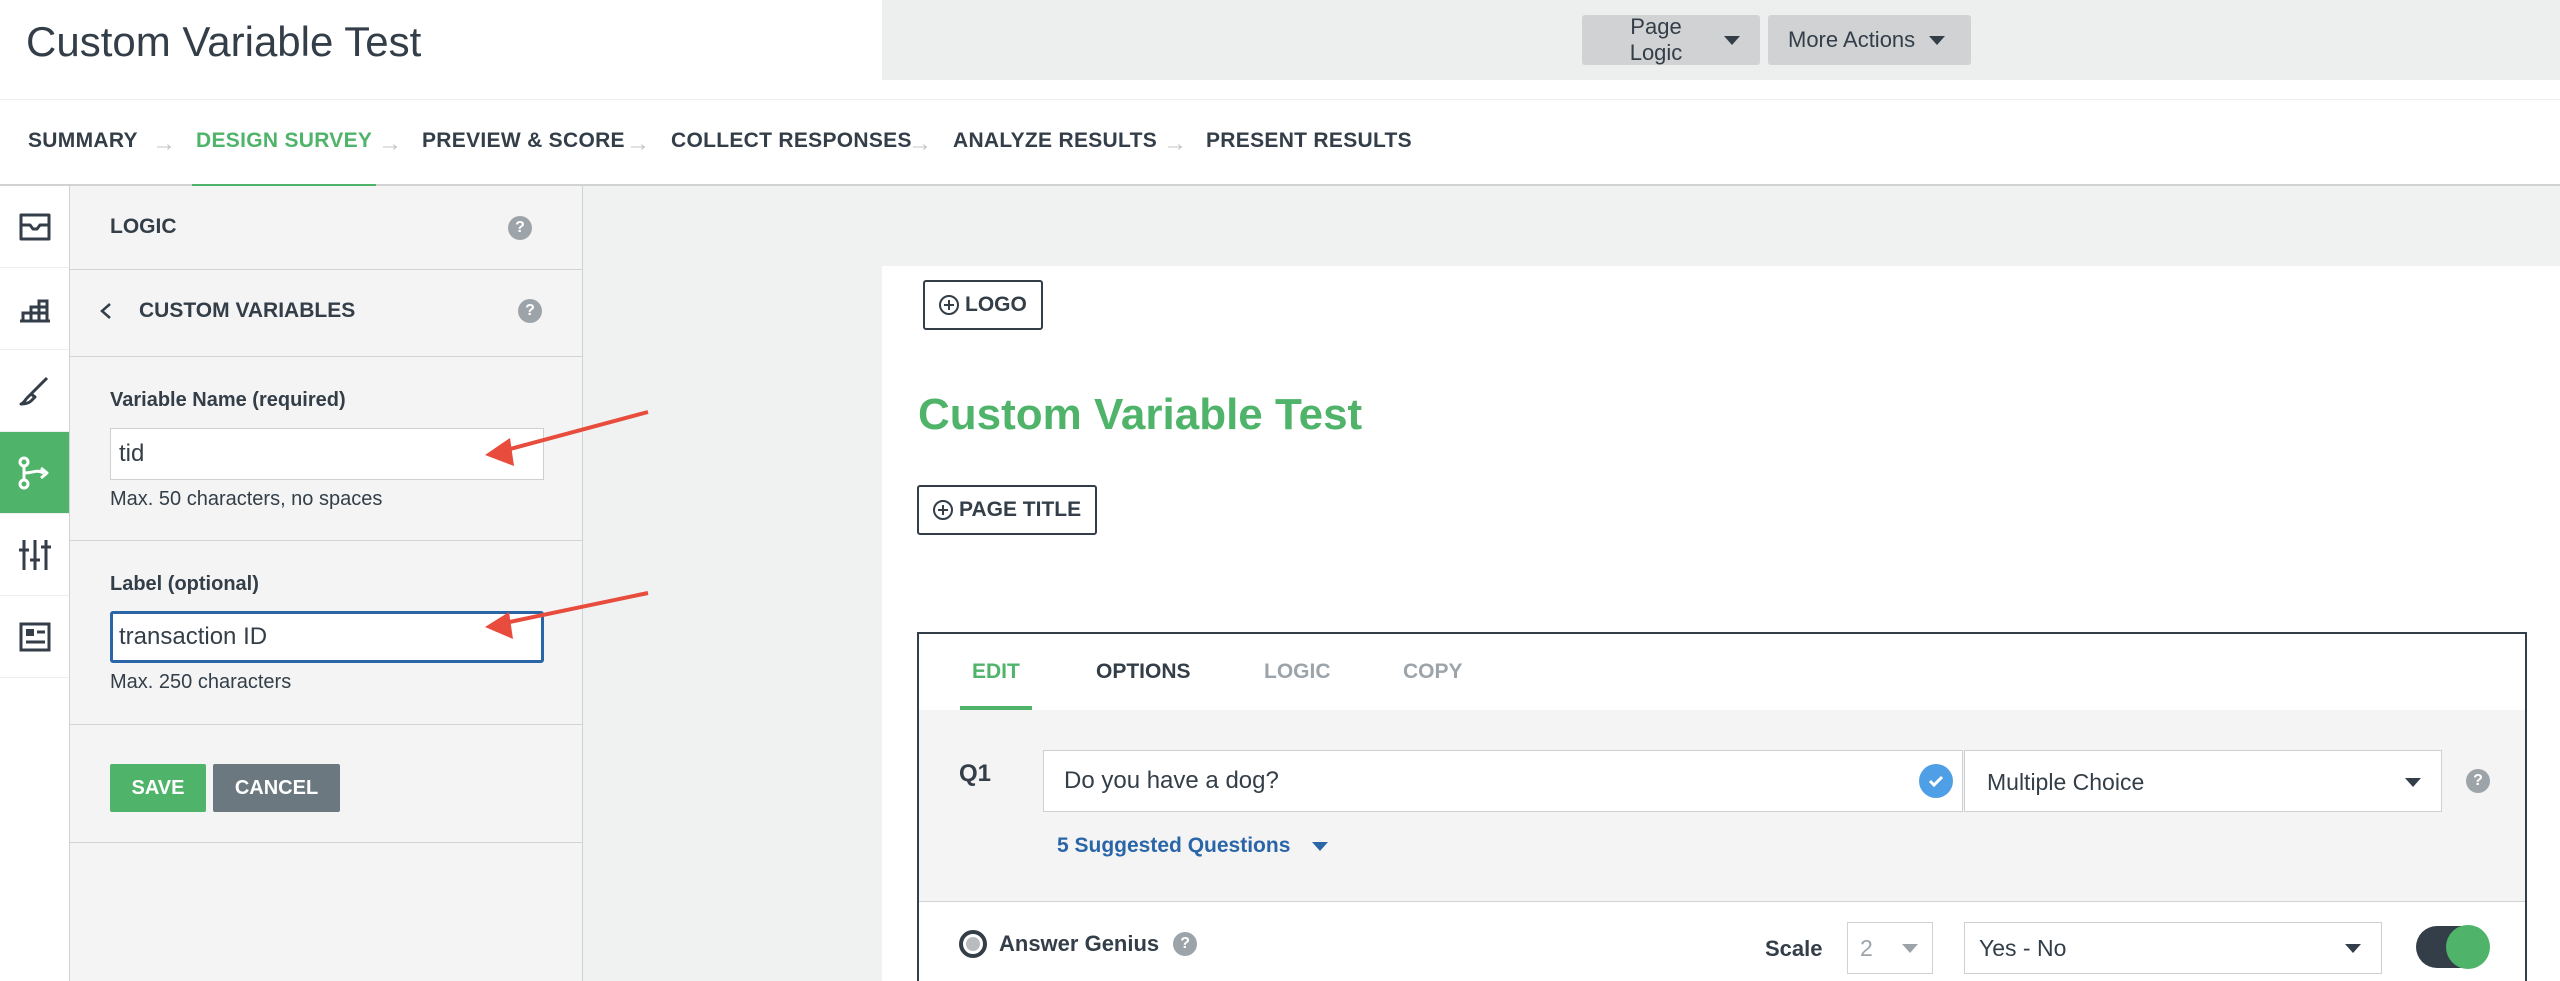 The height and width of the screenshot is (981, 2560). What do you see at coordinates (996, 672) in the screenshot?
I see `tab-edit: EDIT` at bounding box center [996, 672].